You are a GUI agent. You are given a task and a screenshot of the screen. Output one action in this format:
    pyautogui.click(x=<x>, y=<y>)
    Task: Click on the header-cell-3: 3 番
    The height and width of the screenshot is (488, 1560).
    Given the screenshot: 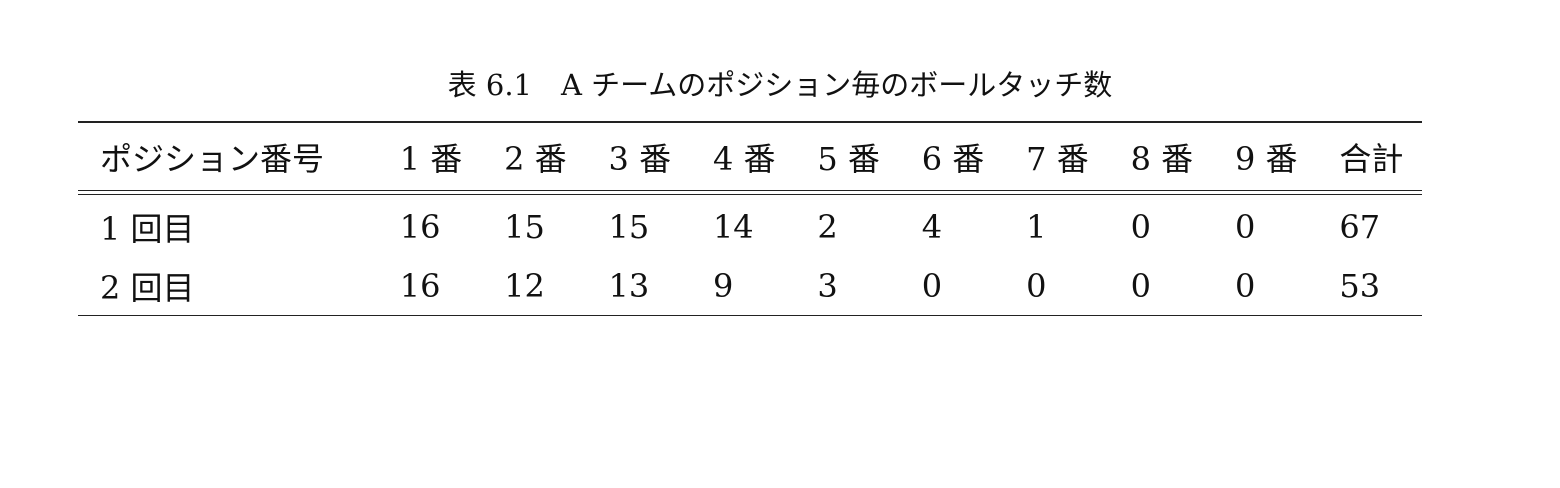 What is the action you would take?
    pyautogui.click(x=638, y=156)
    